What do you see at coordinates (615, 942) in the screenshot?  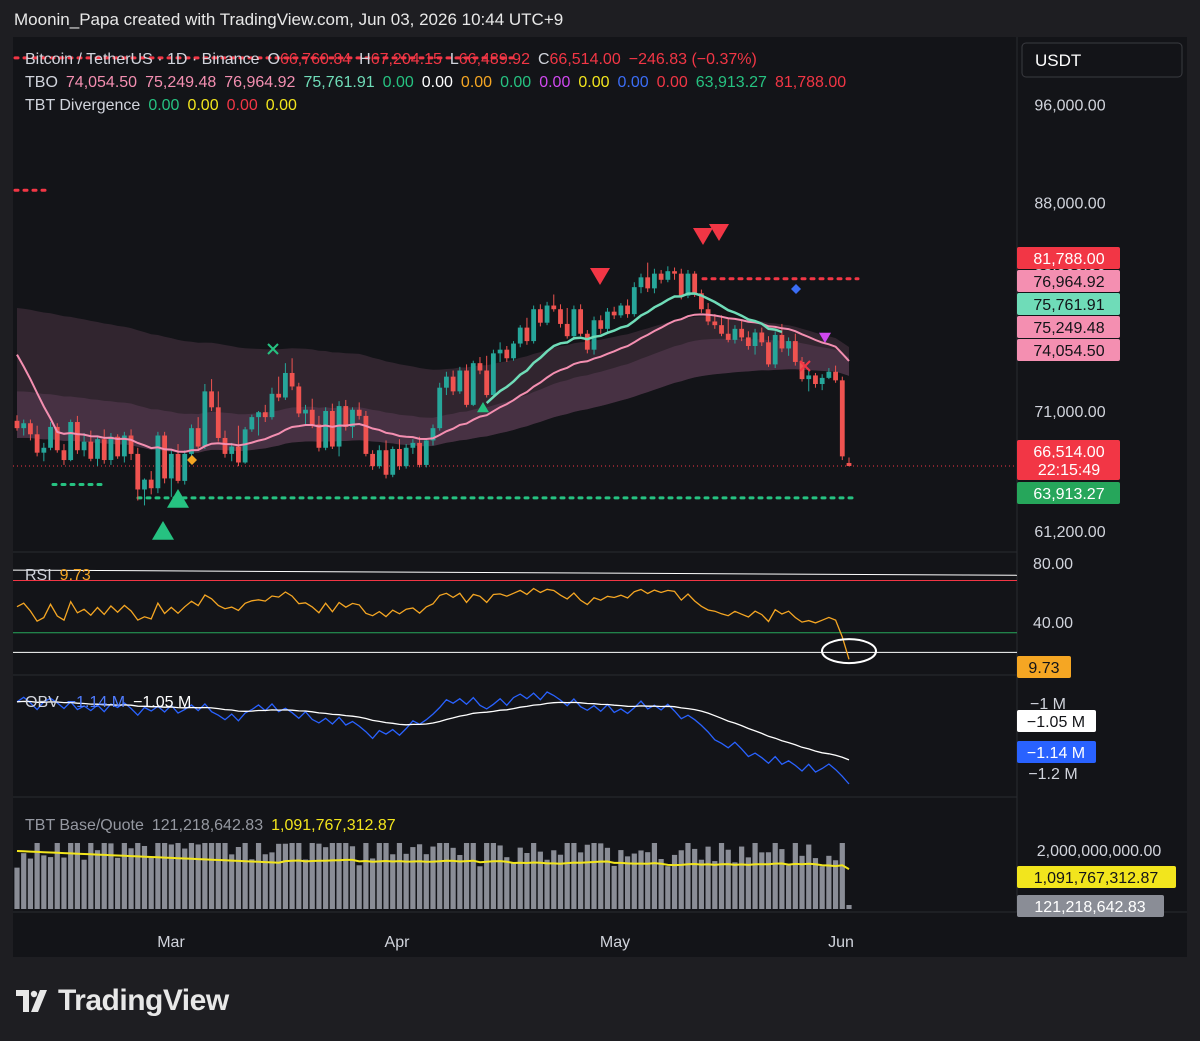 I see `time-axis-label: May` at bounding box center [615, 942].